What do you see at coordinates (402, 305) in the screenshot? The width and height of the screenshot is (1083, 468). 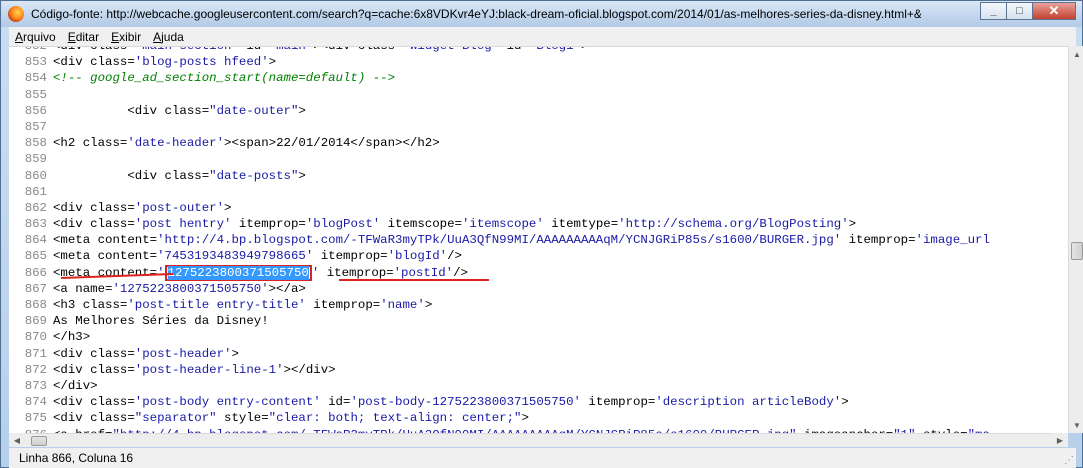 I see `code-token: 'name'` at bounding box center [402, 305].